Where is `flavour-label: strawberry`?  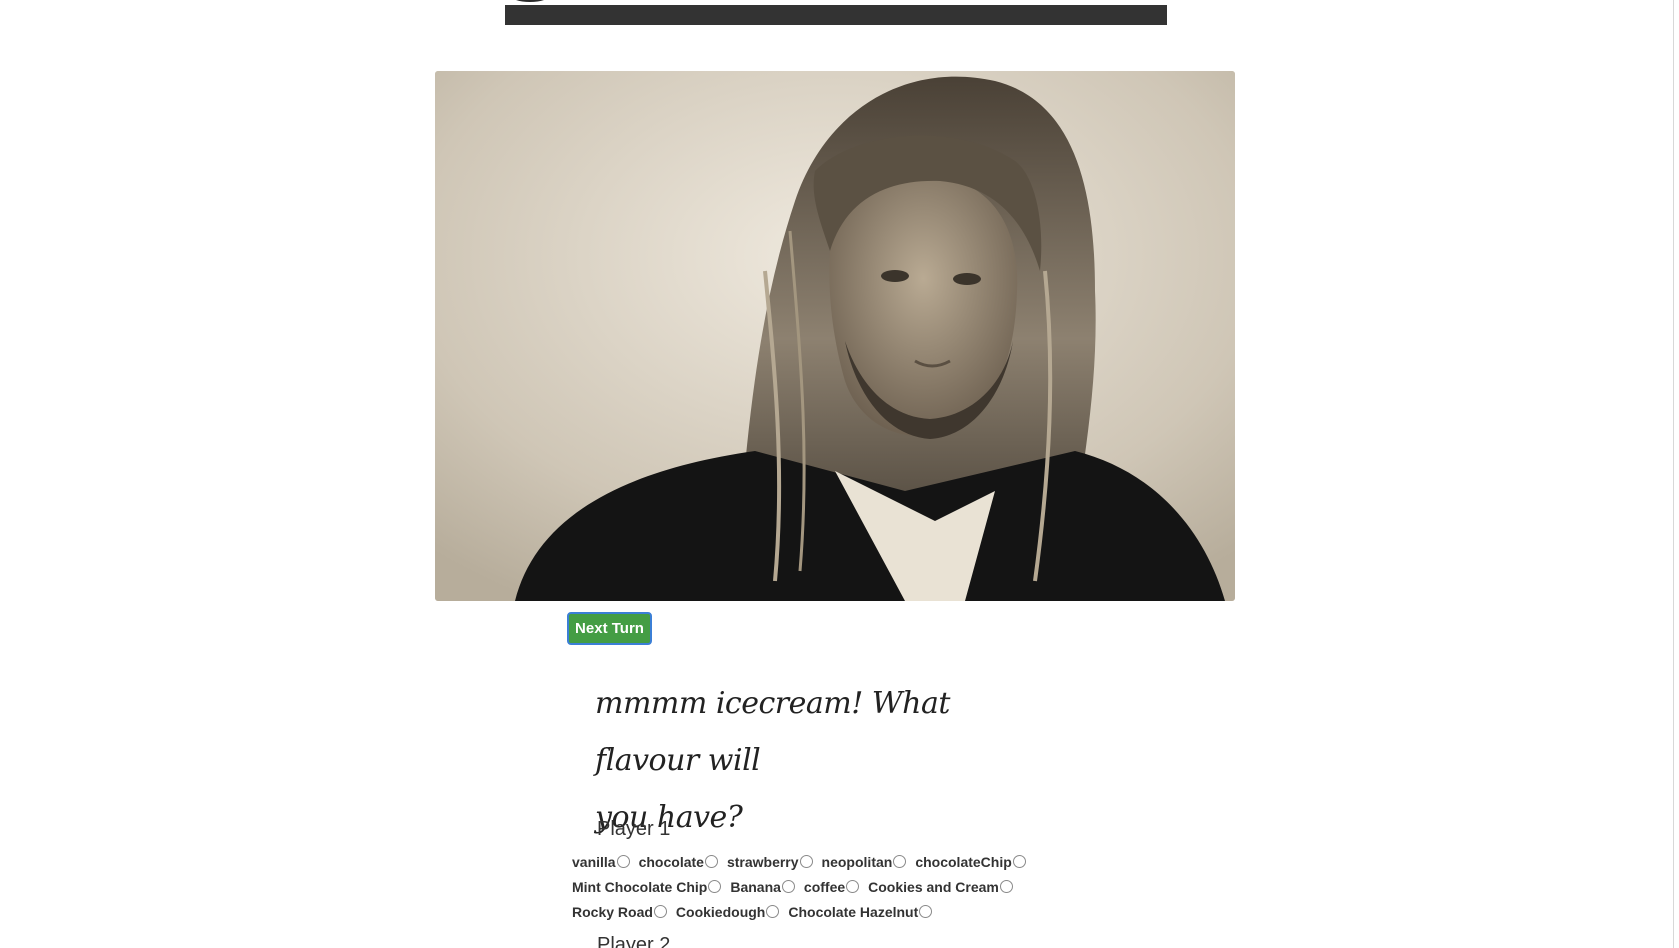
flavour-label: strawberry is located at coordinates (762, 861).